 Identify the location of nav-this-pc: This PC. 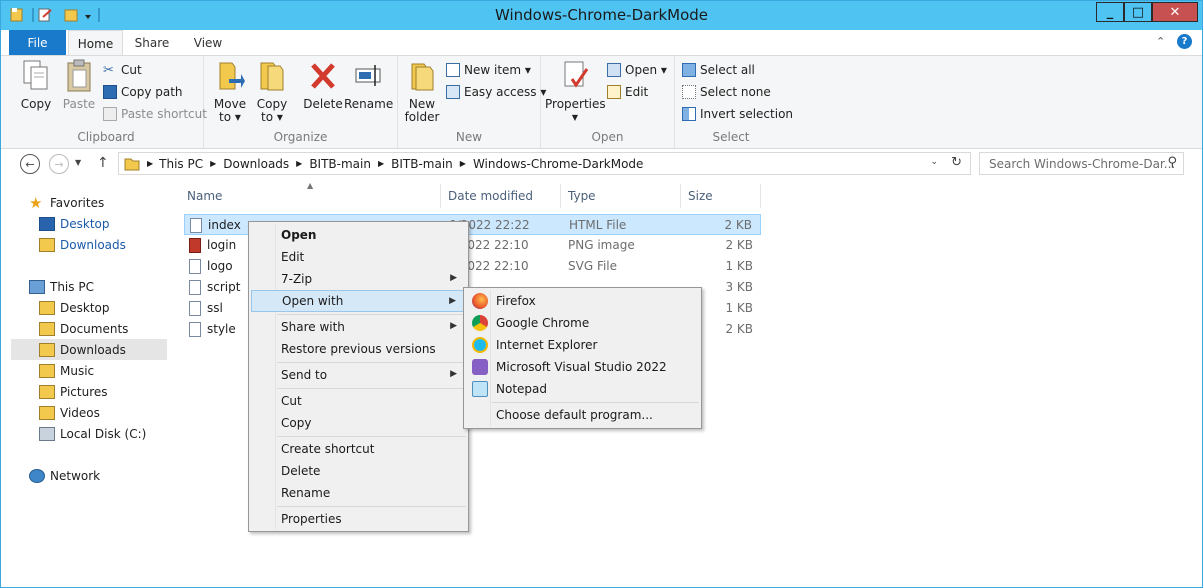
(61, 286).